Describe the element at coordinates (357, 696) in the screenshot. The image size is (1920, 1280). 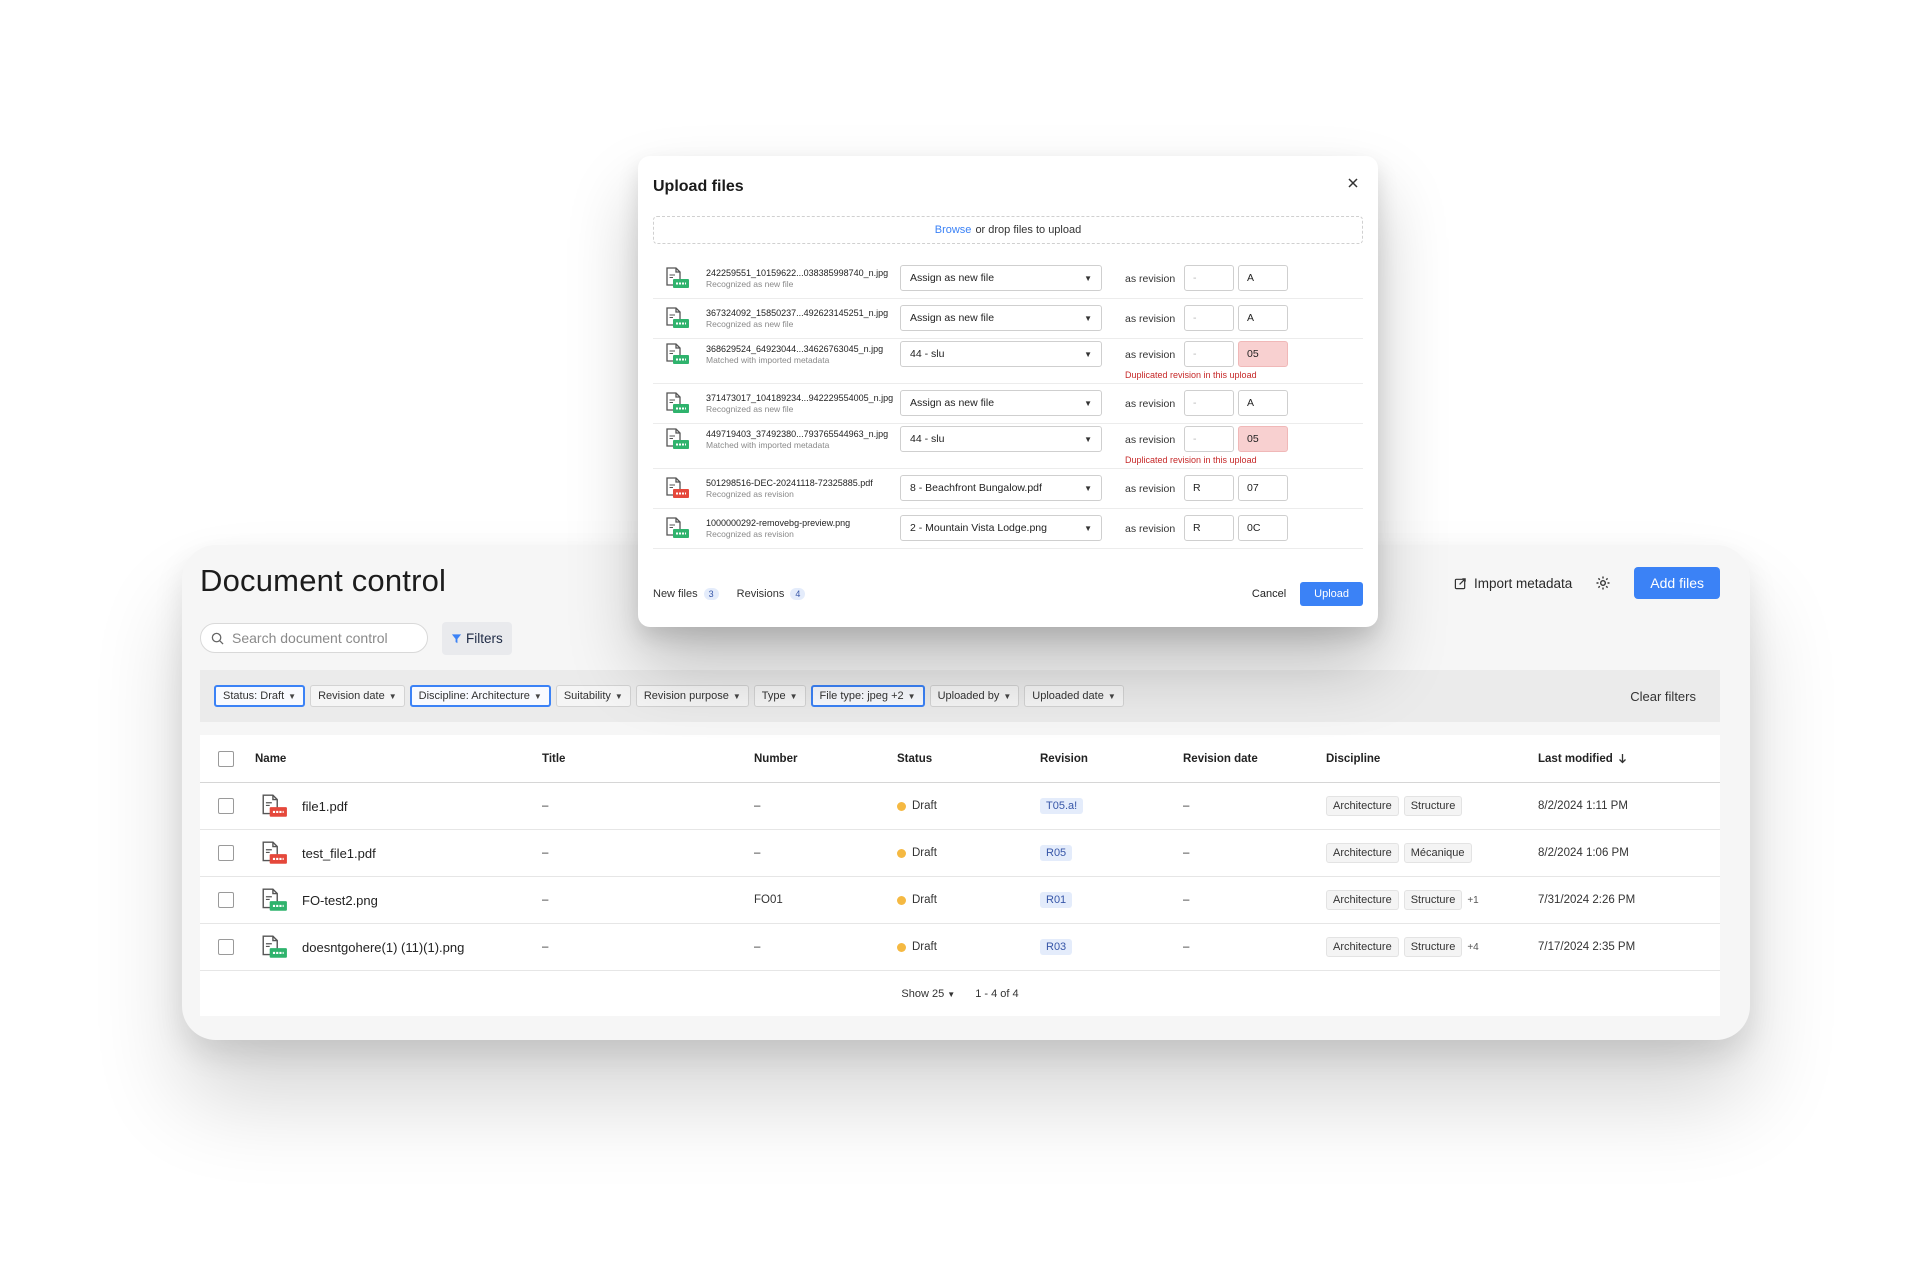
I see `filter-chip: Revision date ▼` at that location.